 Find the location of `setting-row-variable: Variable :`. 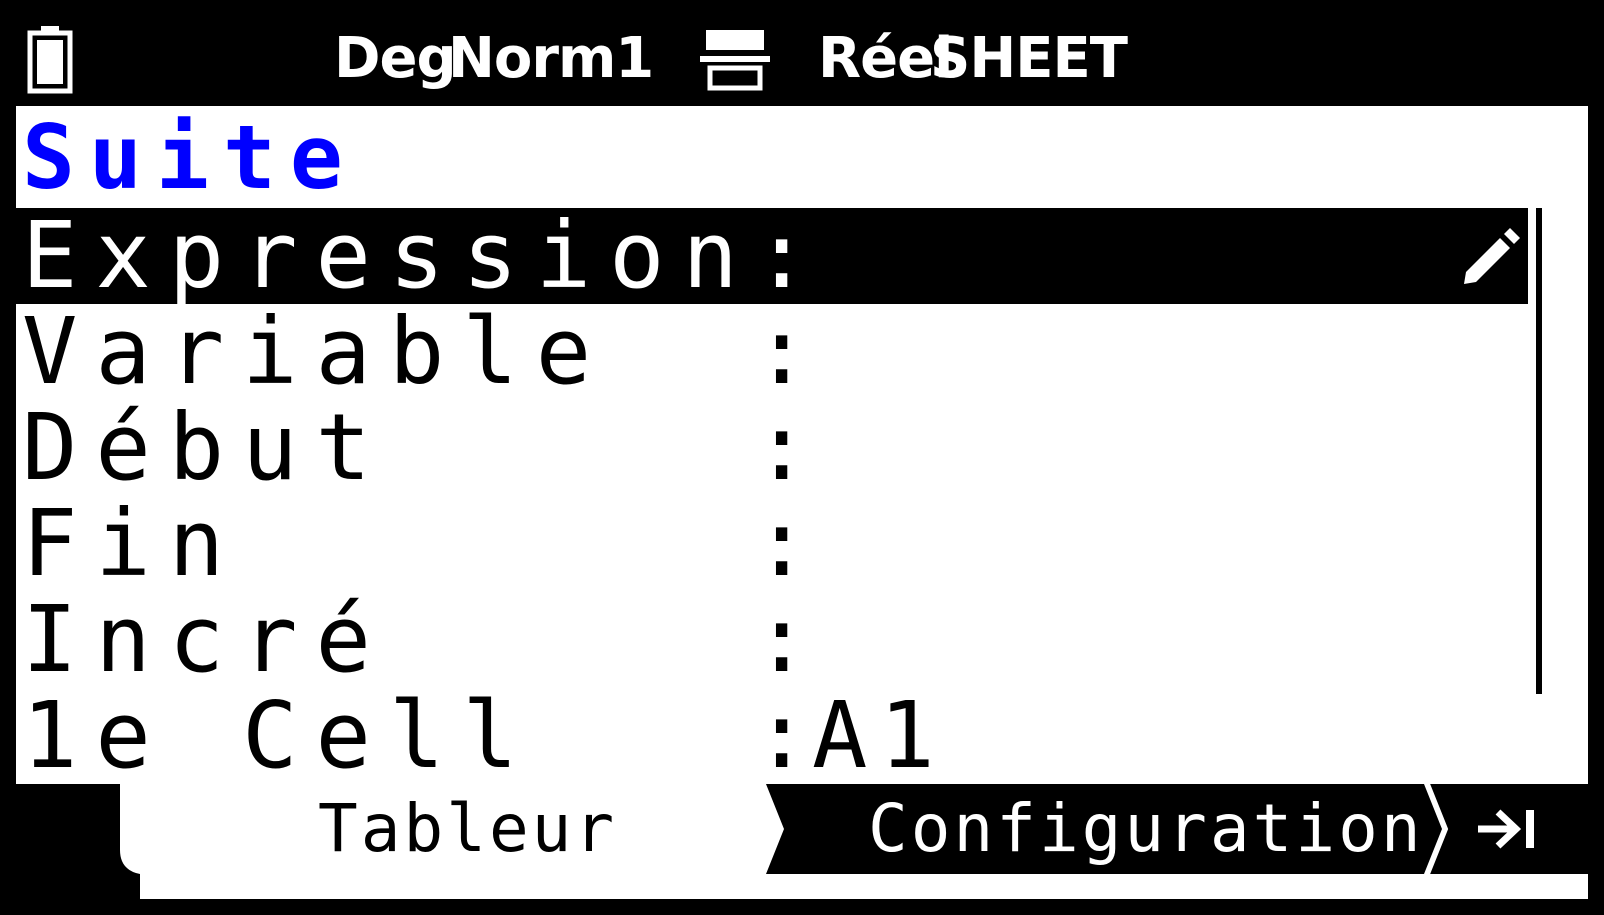

setting-row-variable: Variable : is located at coordinates (772, 352).